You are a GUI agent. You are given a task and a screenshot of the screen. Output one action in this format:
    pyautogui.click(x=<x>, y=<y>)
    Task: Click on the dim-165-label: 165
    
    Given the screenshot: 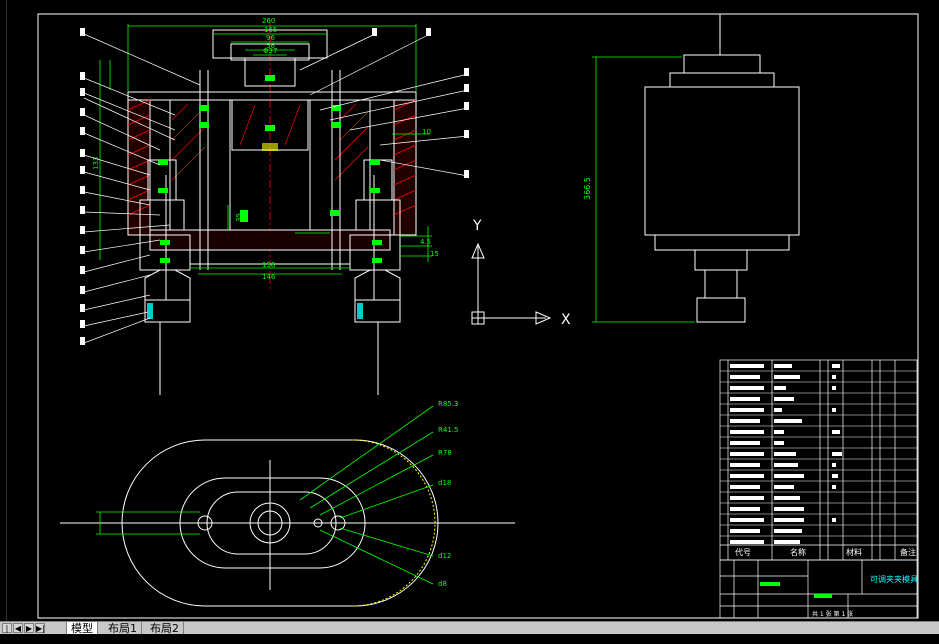 What is the action you would take?
    pyautogui.click(x=270, y=30)
    